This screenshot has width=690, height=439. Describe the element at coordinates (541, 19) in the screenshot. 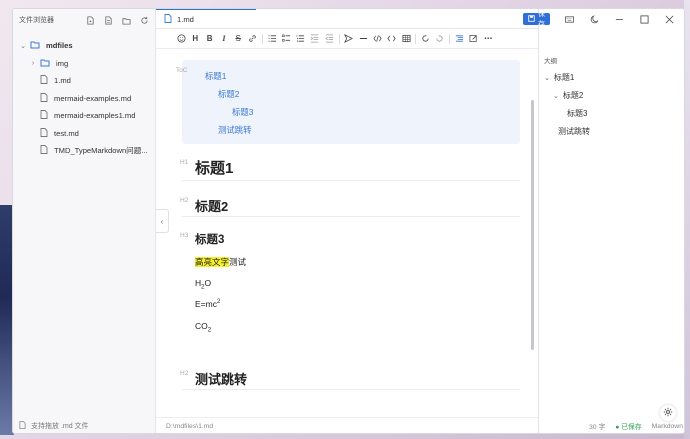

I see `save-label: 保存` at that location.